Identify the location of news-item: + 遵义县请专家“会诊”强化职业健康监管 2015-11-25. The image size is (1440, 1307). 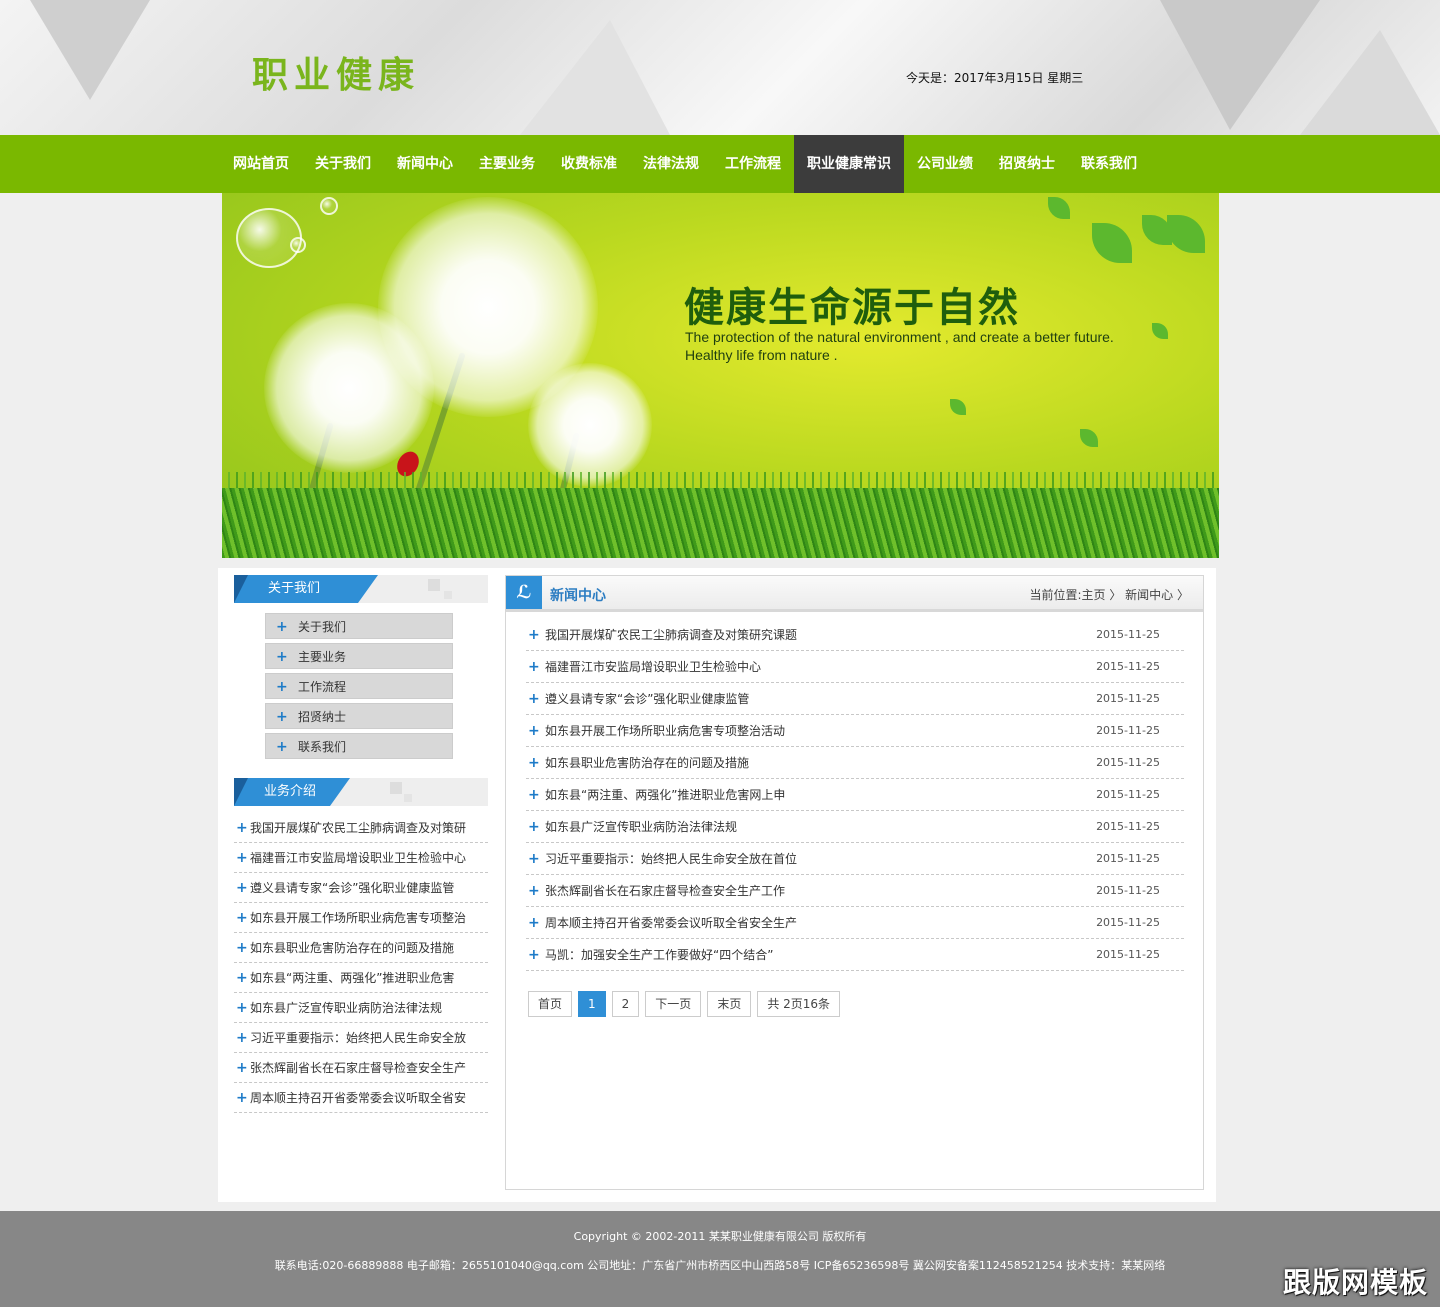
(855, 699).